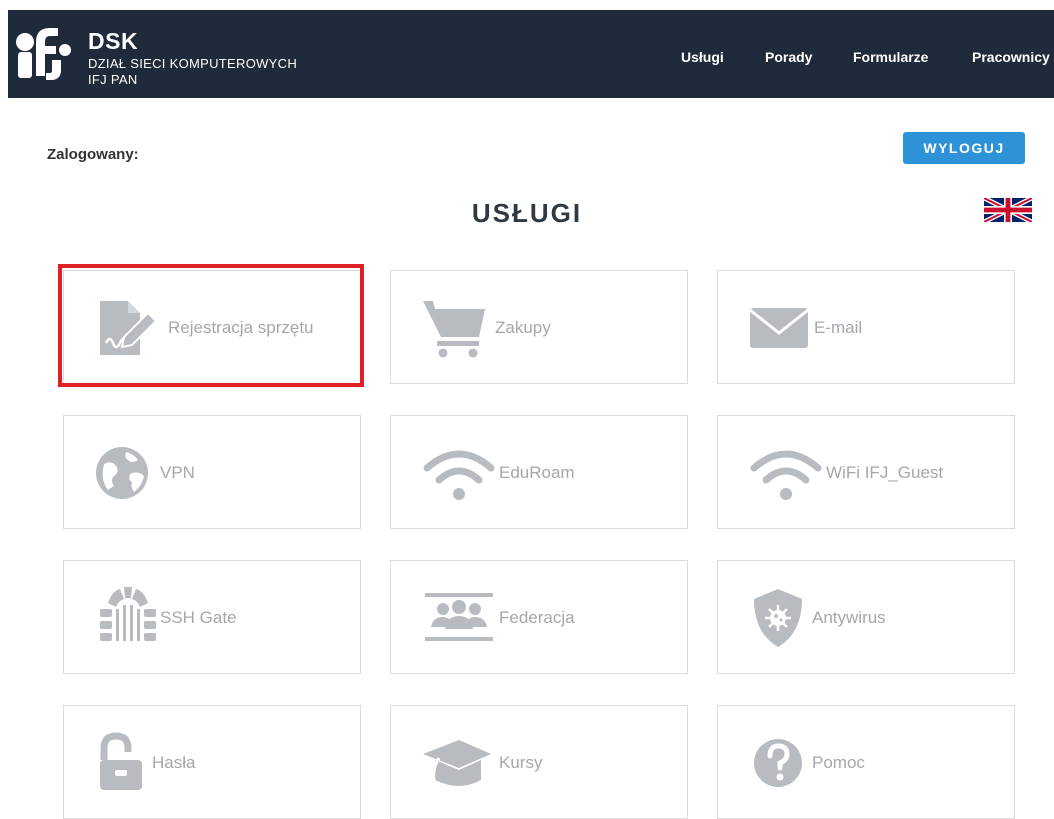 The image size is (1054, 819). I want to click on service-label: Kursy, so click(521, 762).